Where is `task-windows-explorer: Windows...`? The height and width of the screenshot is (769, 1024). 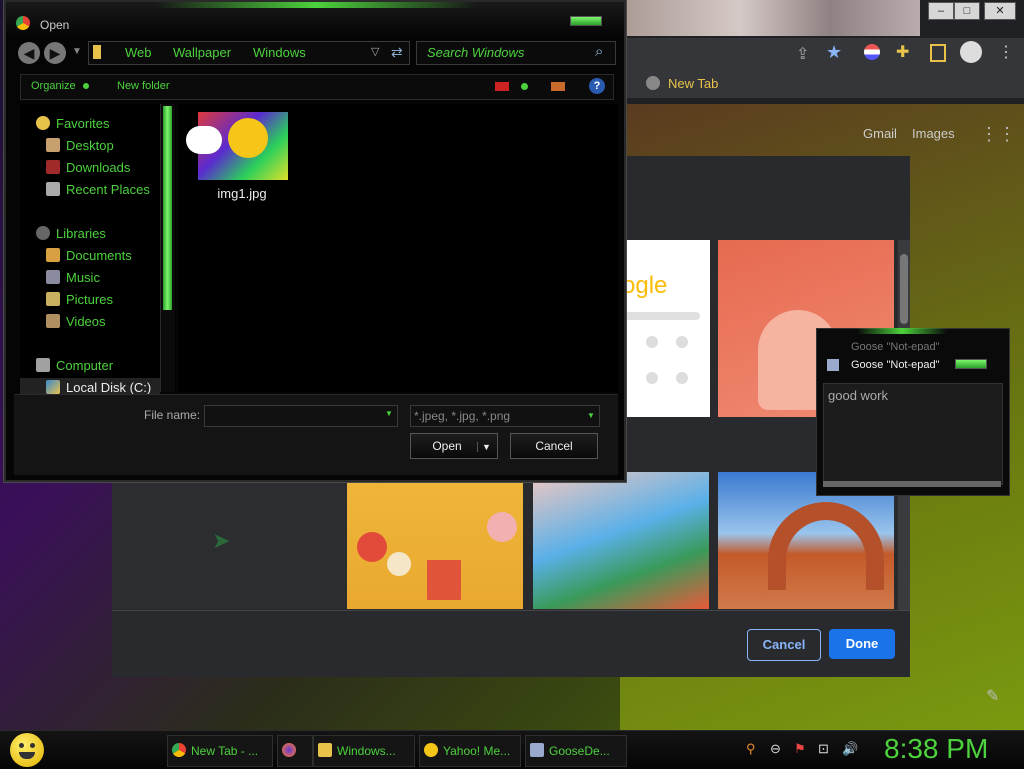 task-windows-explorer: Windows... is located at coordinates (364, 751).